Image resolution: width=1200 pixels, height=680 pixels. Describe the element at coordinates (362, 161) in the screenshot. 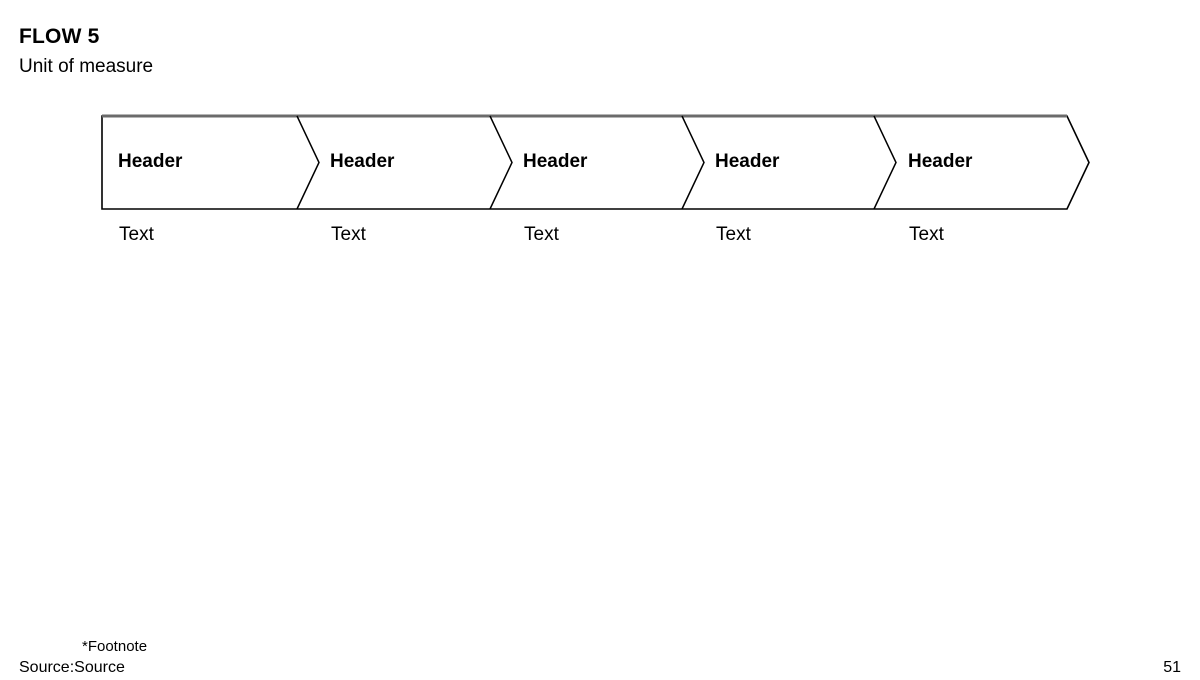

I see `flow-stage-2-header: Header` at that location.